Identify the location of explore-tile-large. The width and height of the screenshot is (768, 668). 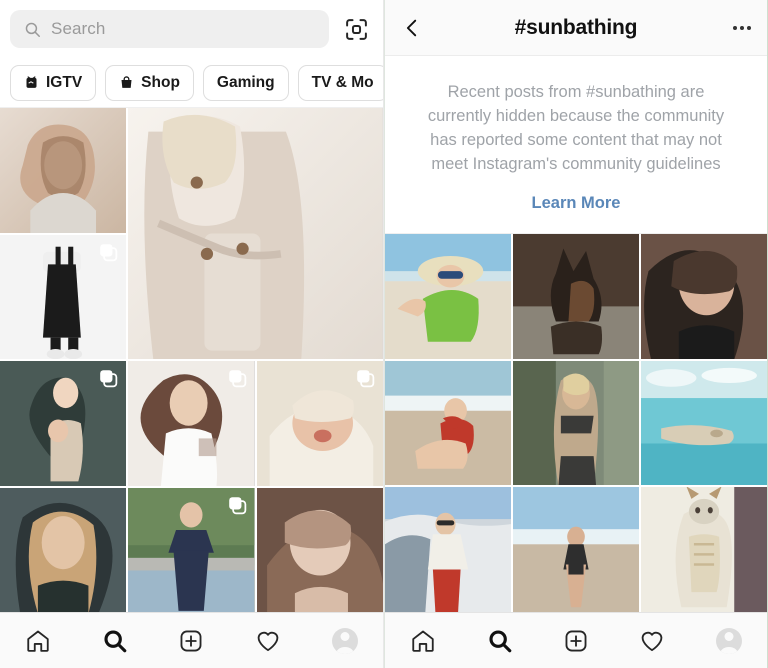
(255, 233).